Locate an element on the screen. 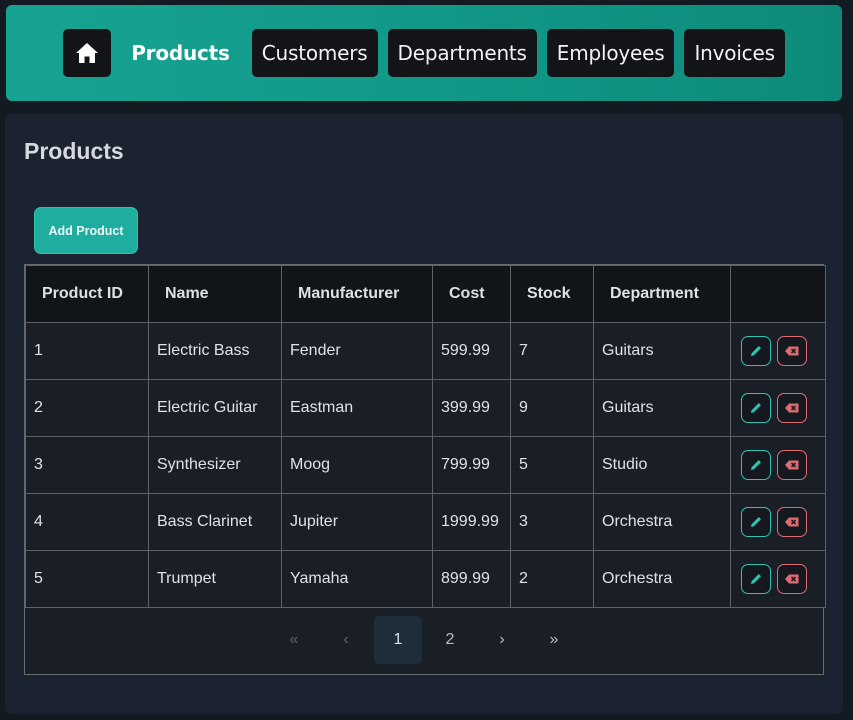 The height and width of the screenshot is (720, 853). column-header-cost: Cost is located at coordinates (471, 294).